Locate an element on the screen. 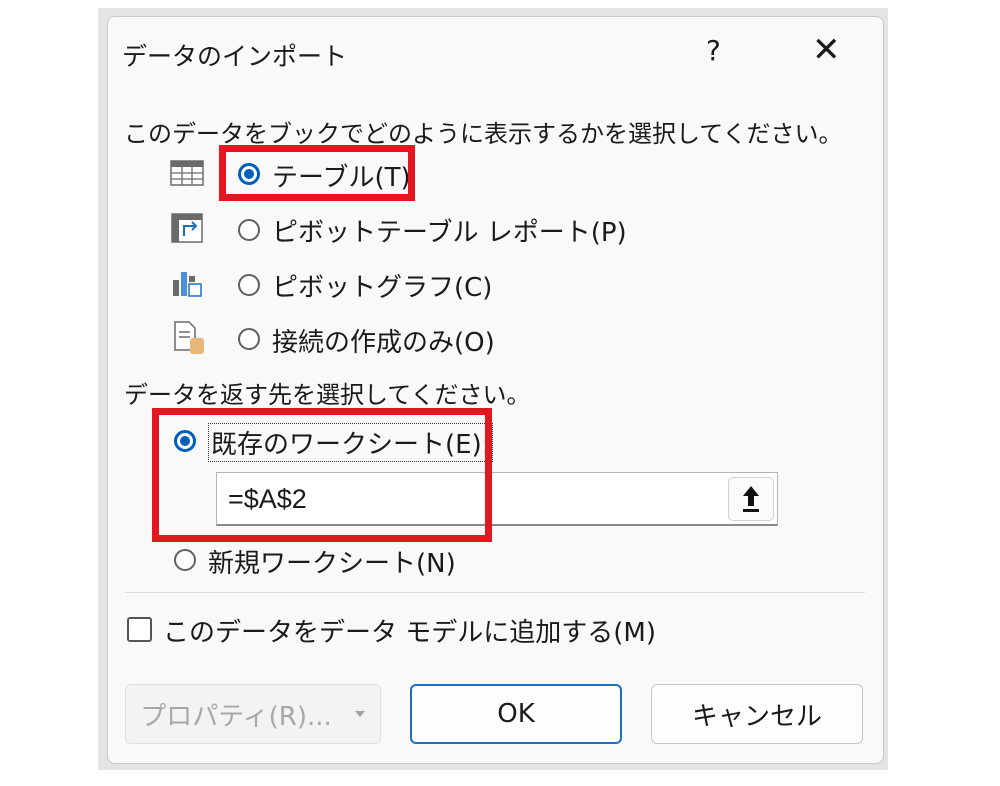 The height and width of the screenshot is (786, 1000). new-sheet-radio is located at coordinates (185, 560).